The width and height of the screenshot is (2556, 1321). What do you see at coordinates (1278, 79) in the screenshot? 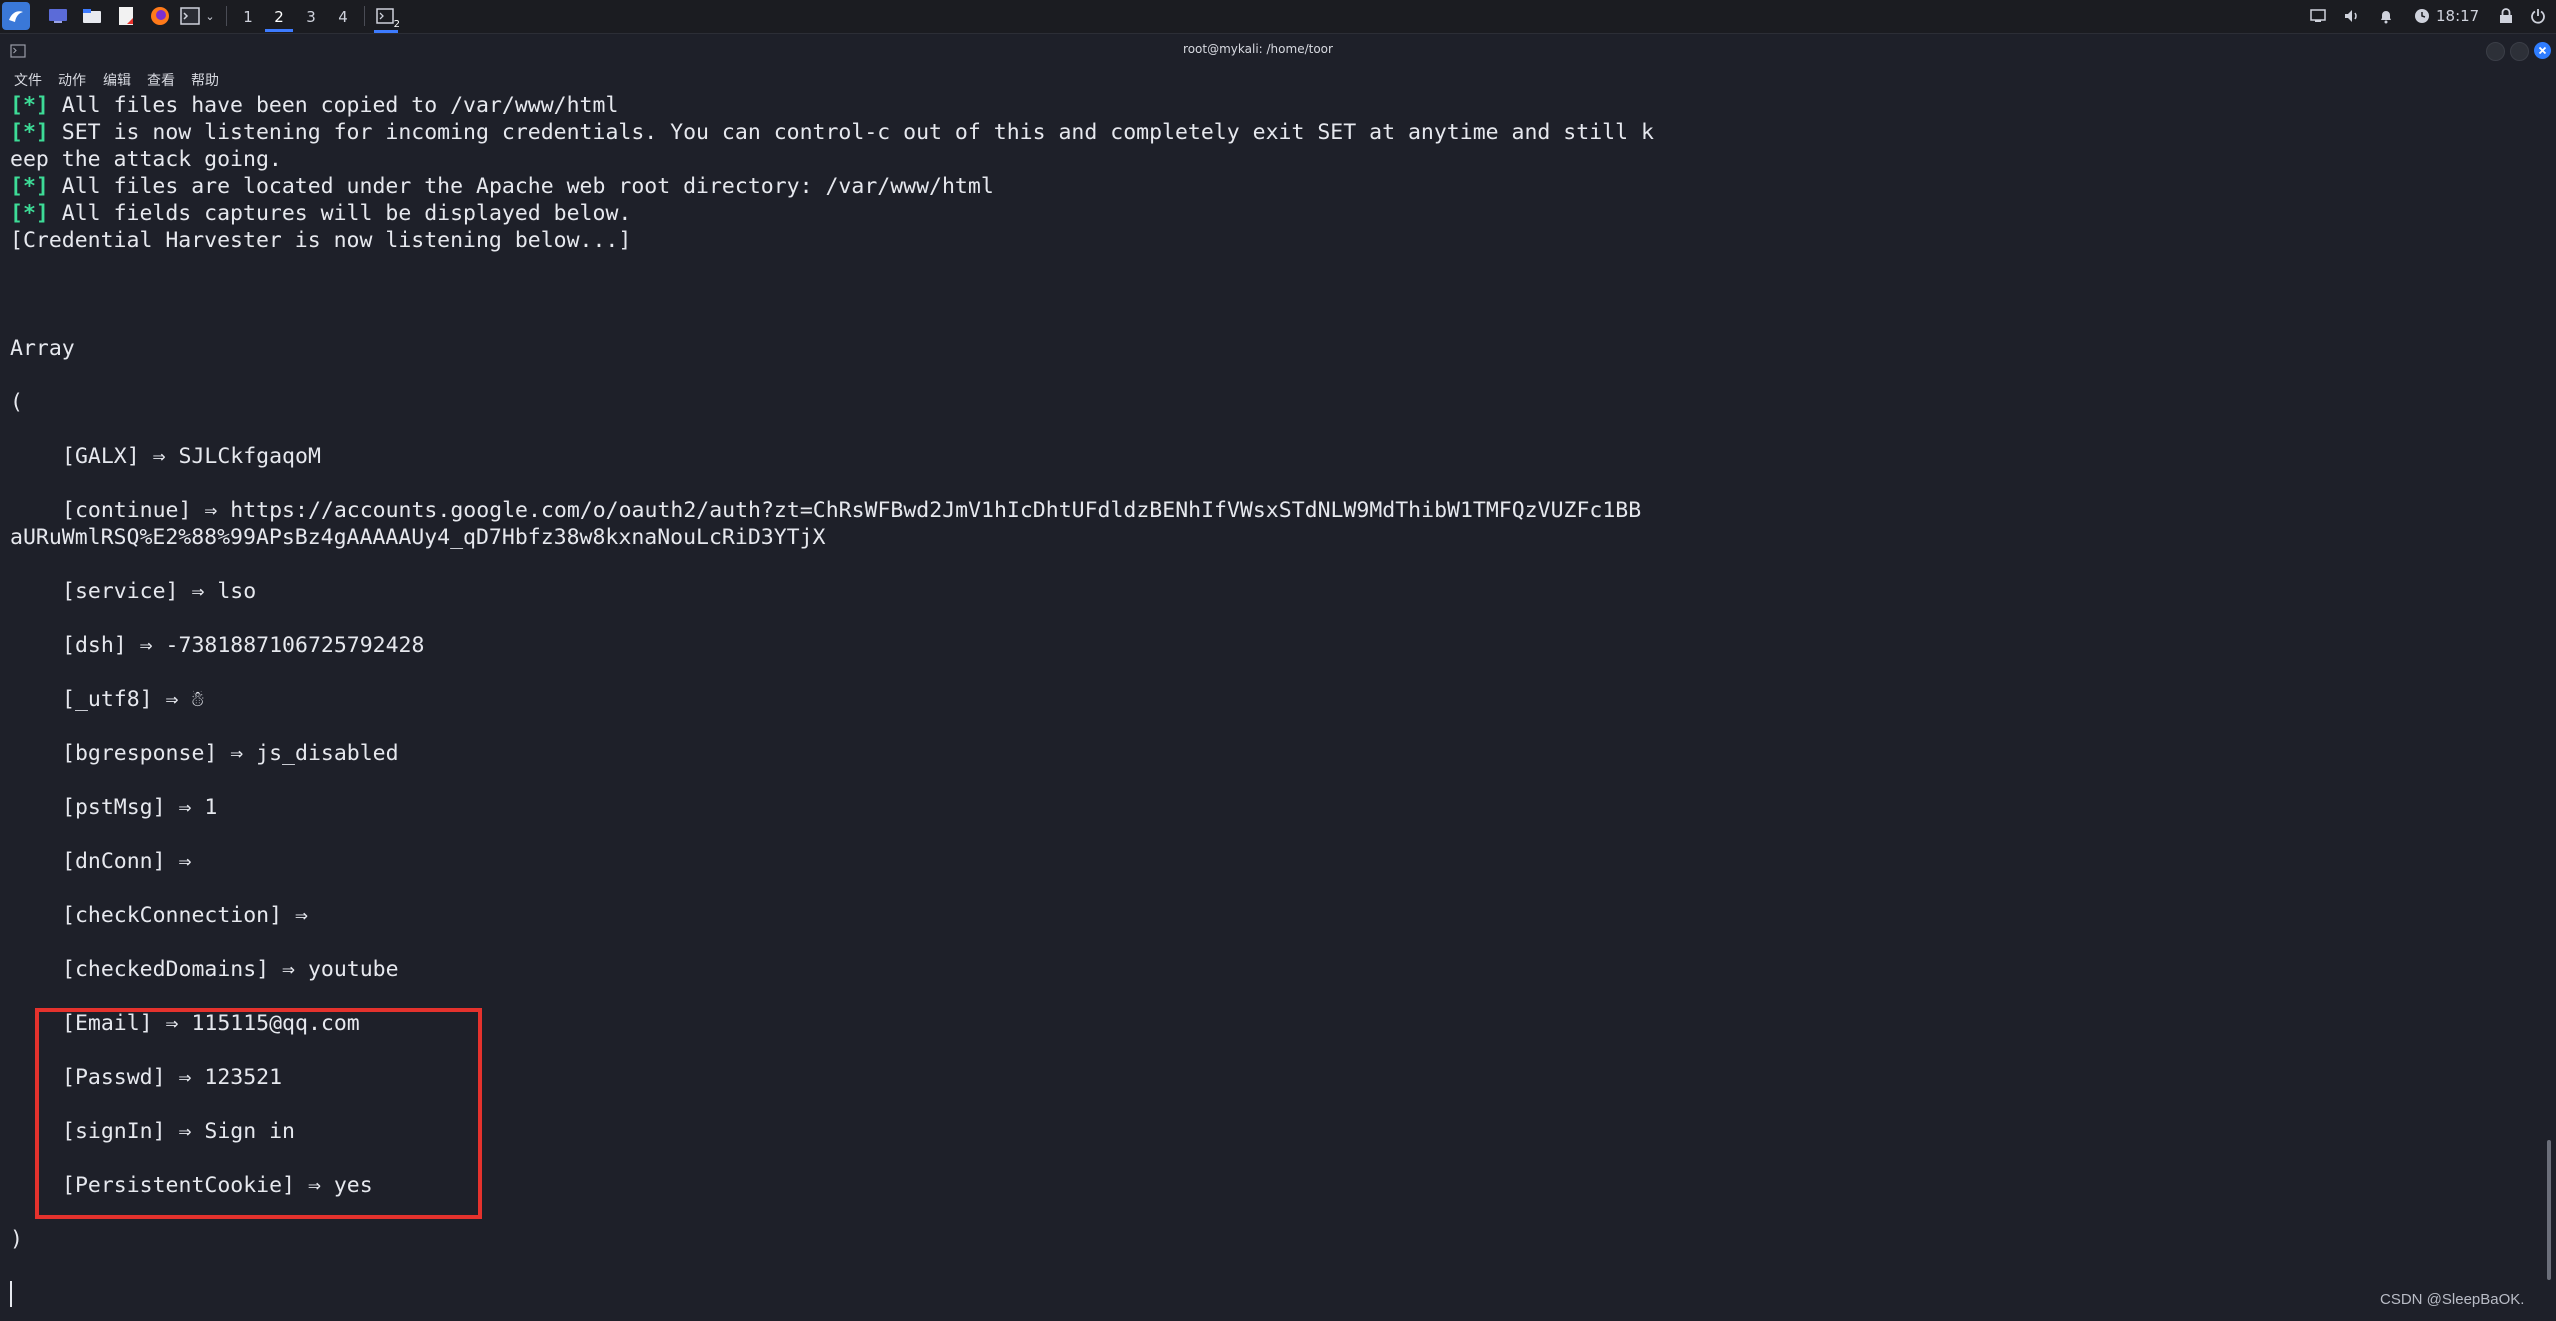
I see `menu-bar: 文件 动作 编辑 查看 帮助` at bounding box center [1278, 79].